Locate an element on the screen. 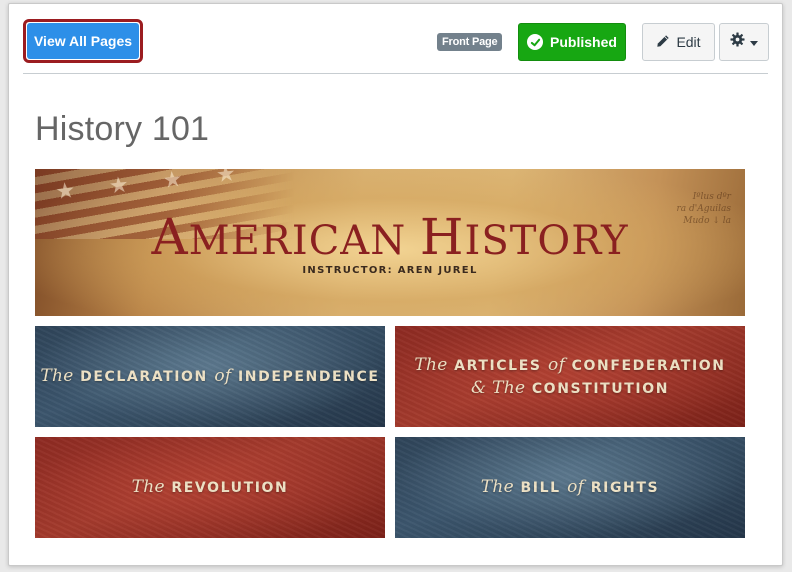  view-all-pages-button: View All Pages is located at coordinates (83, 41).